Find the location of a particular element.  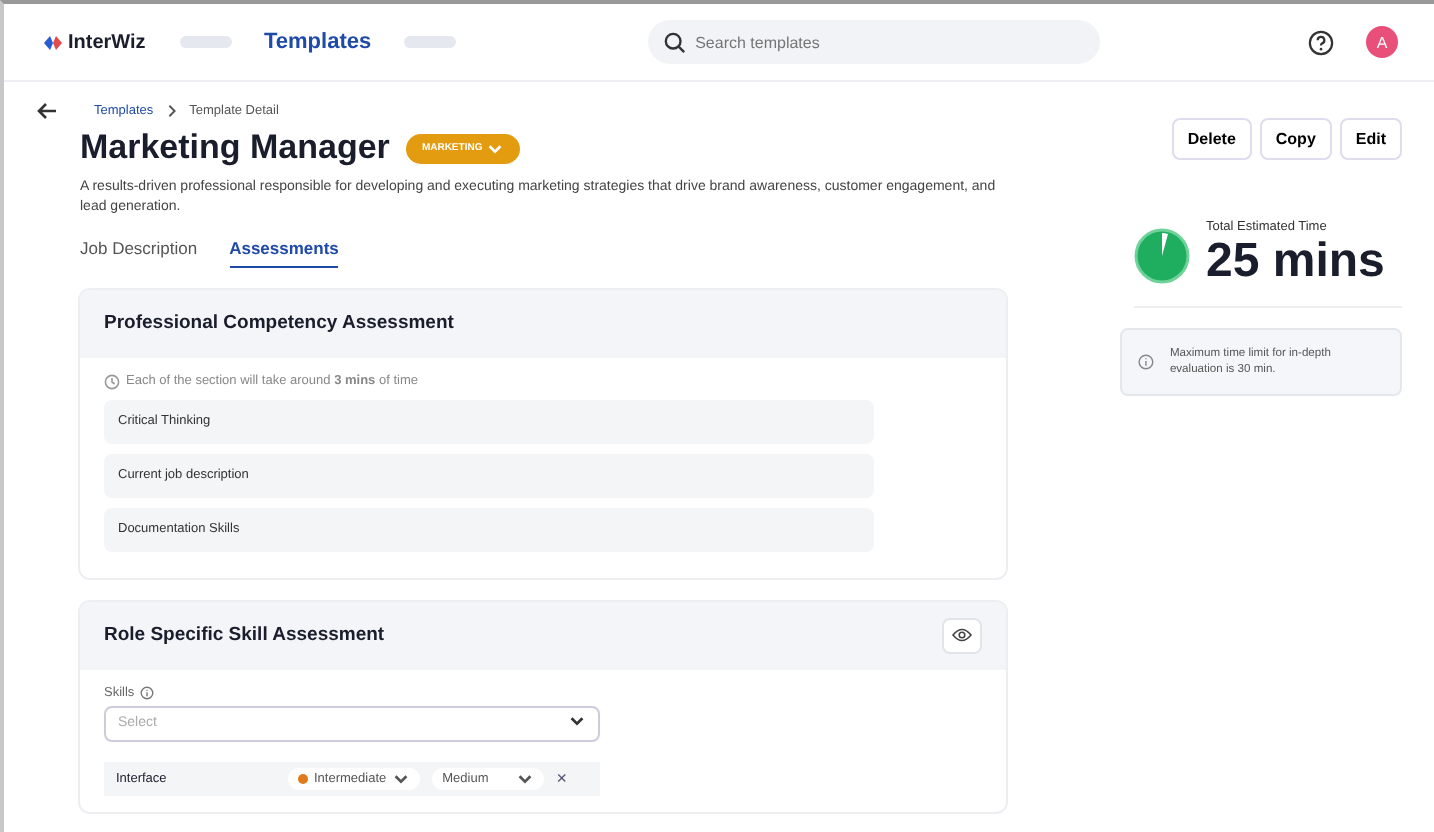

search-field: Search templates is located at coordinates (873, 42).